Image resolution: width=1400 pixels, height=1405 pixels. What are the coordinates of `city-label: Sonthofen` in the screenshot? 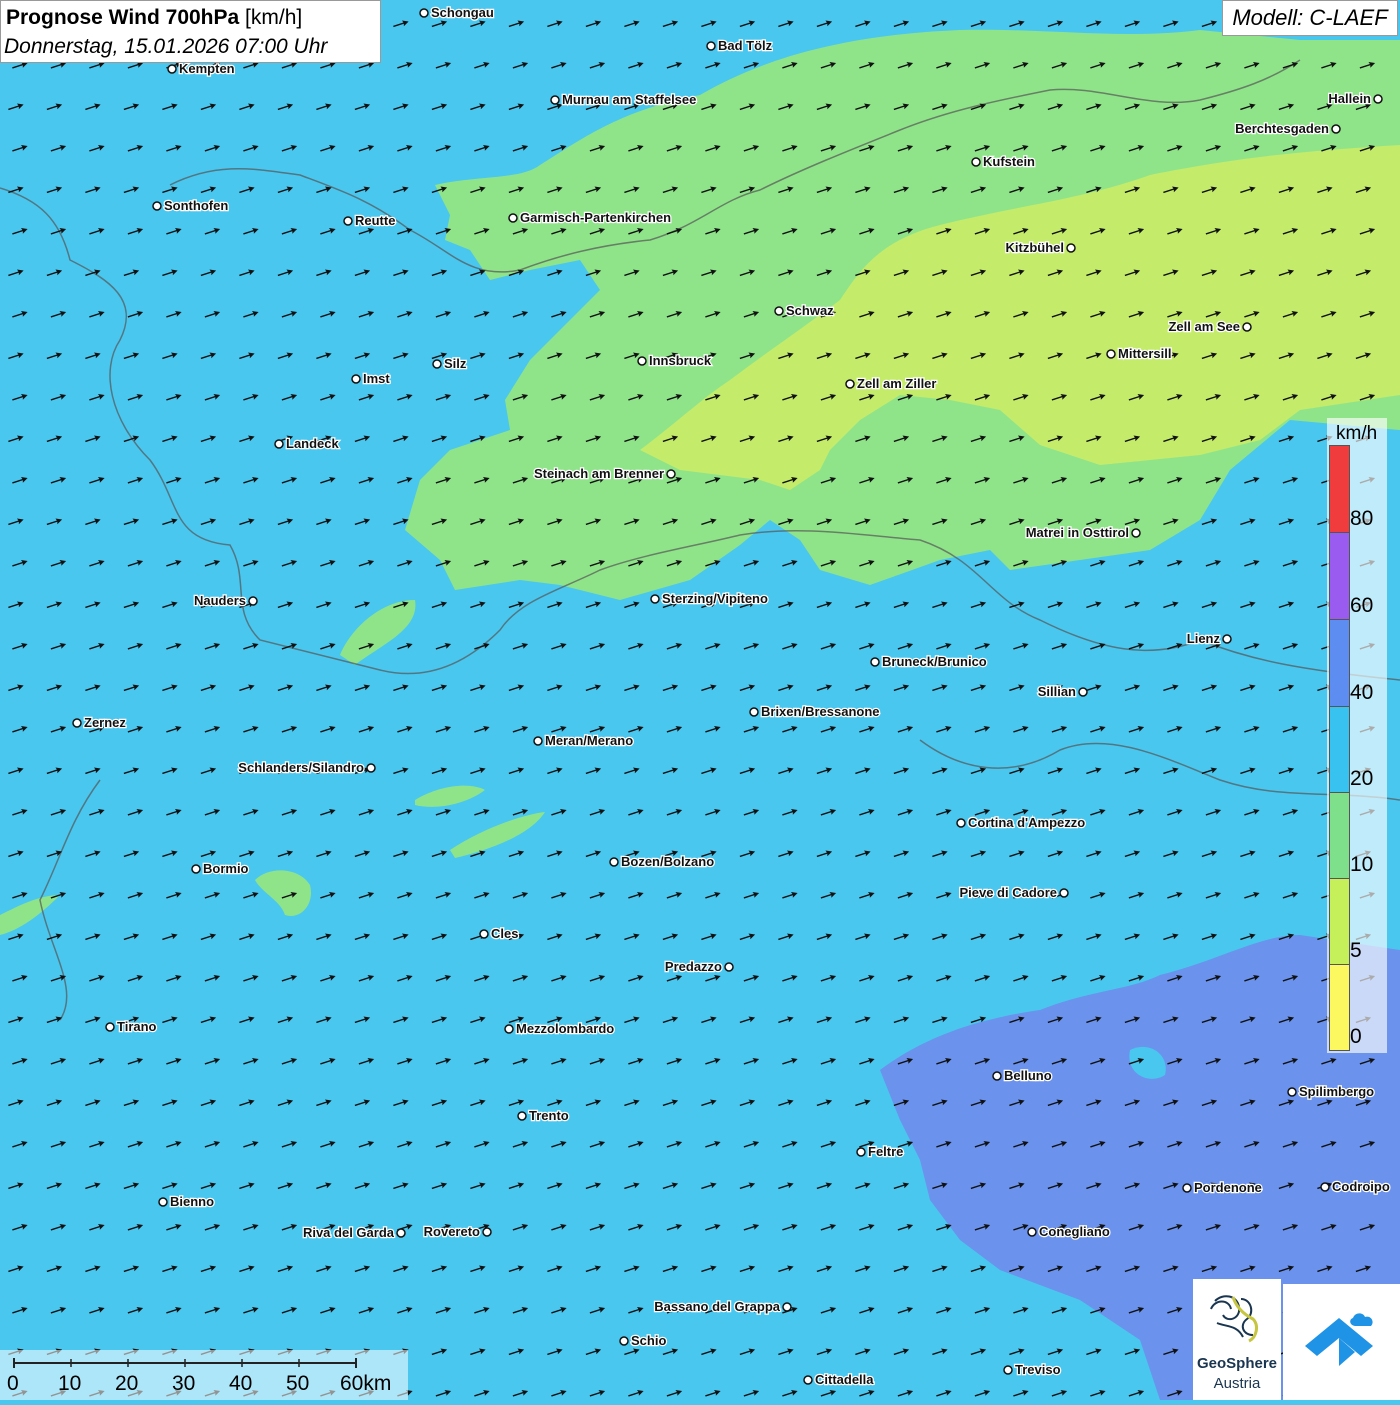 It's located at (196, 205).